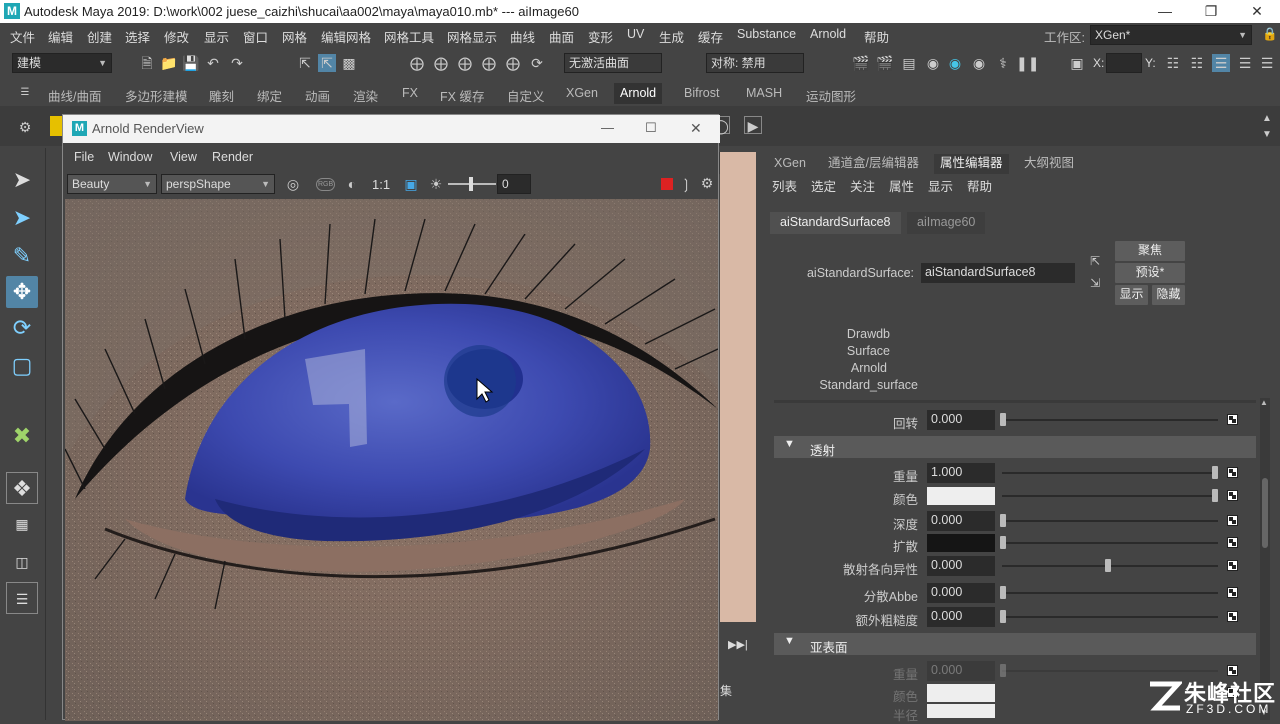  What do you see at coordinates (218, 184) in the screenshot?
I see `camera-dropdown: perspShape ▼` at bounding box center [218, 184].